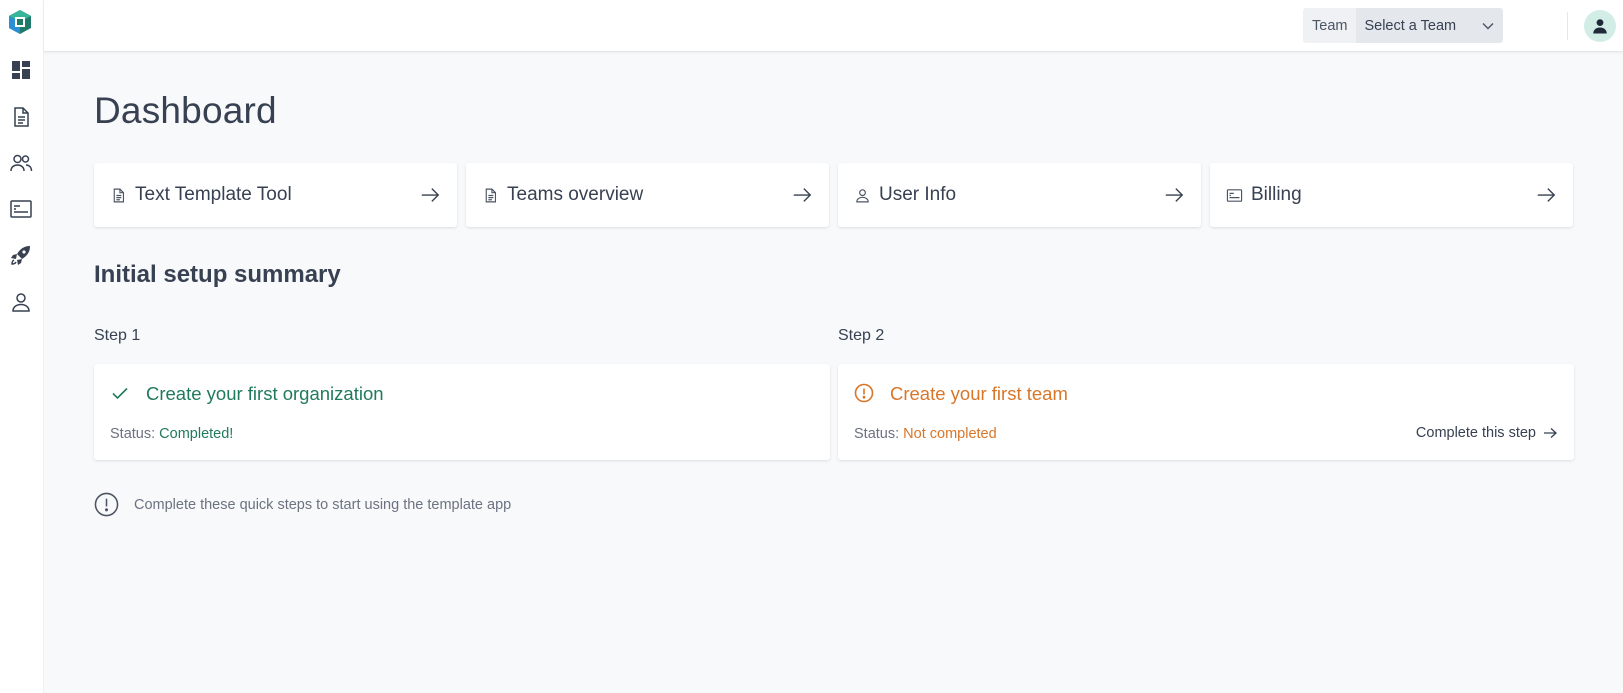  What do you see at coordinates (185, 110) in the screenshot?
I see `page-title: Dashboard` at bounding box center [185, 110].